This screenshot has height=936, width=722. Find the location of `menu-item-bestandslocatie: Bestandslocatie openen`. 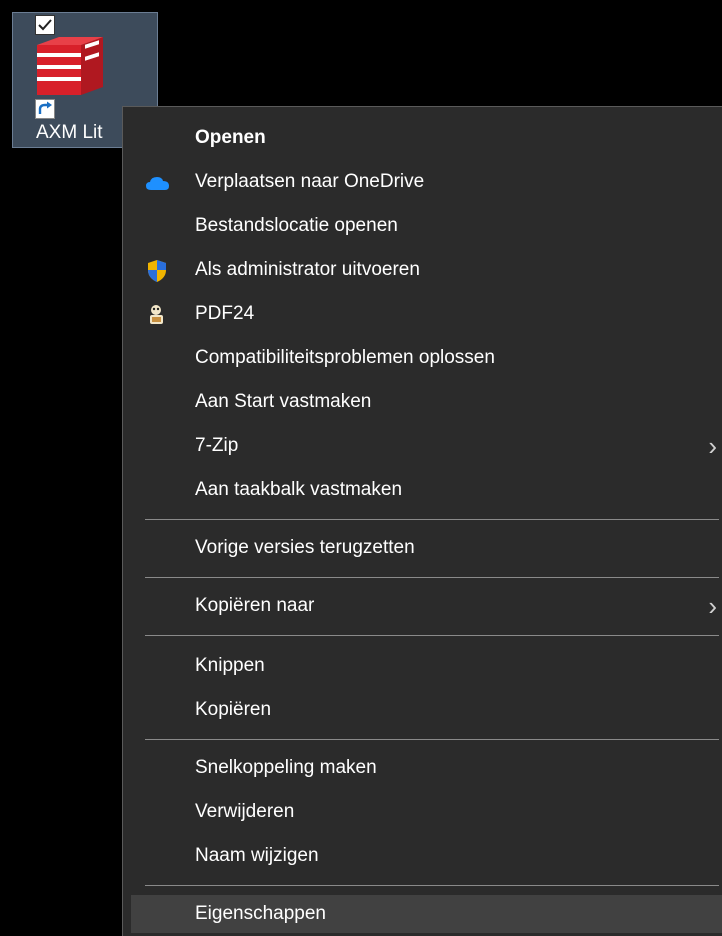

menu-item-bestandslocatie: Bestandslocatie openen is located at coordinates (426, 226).